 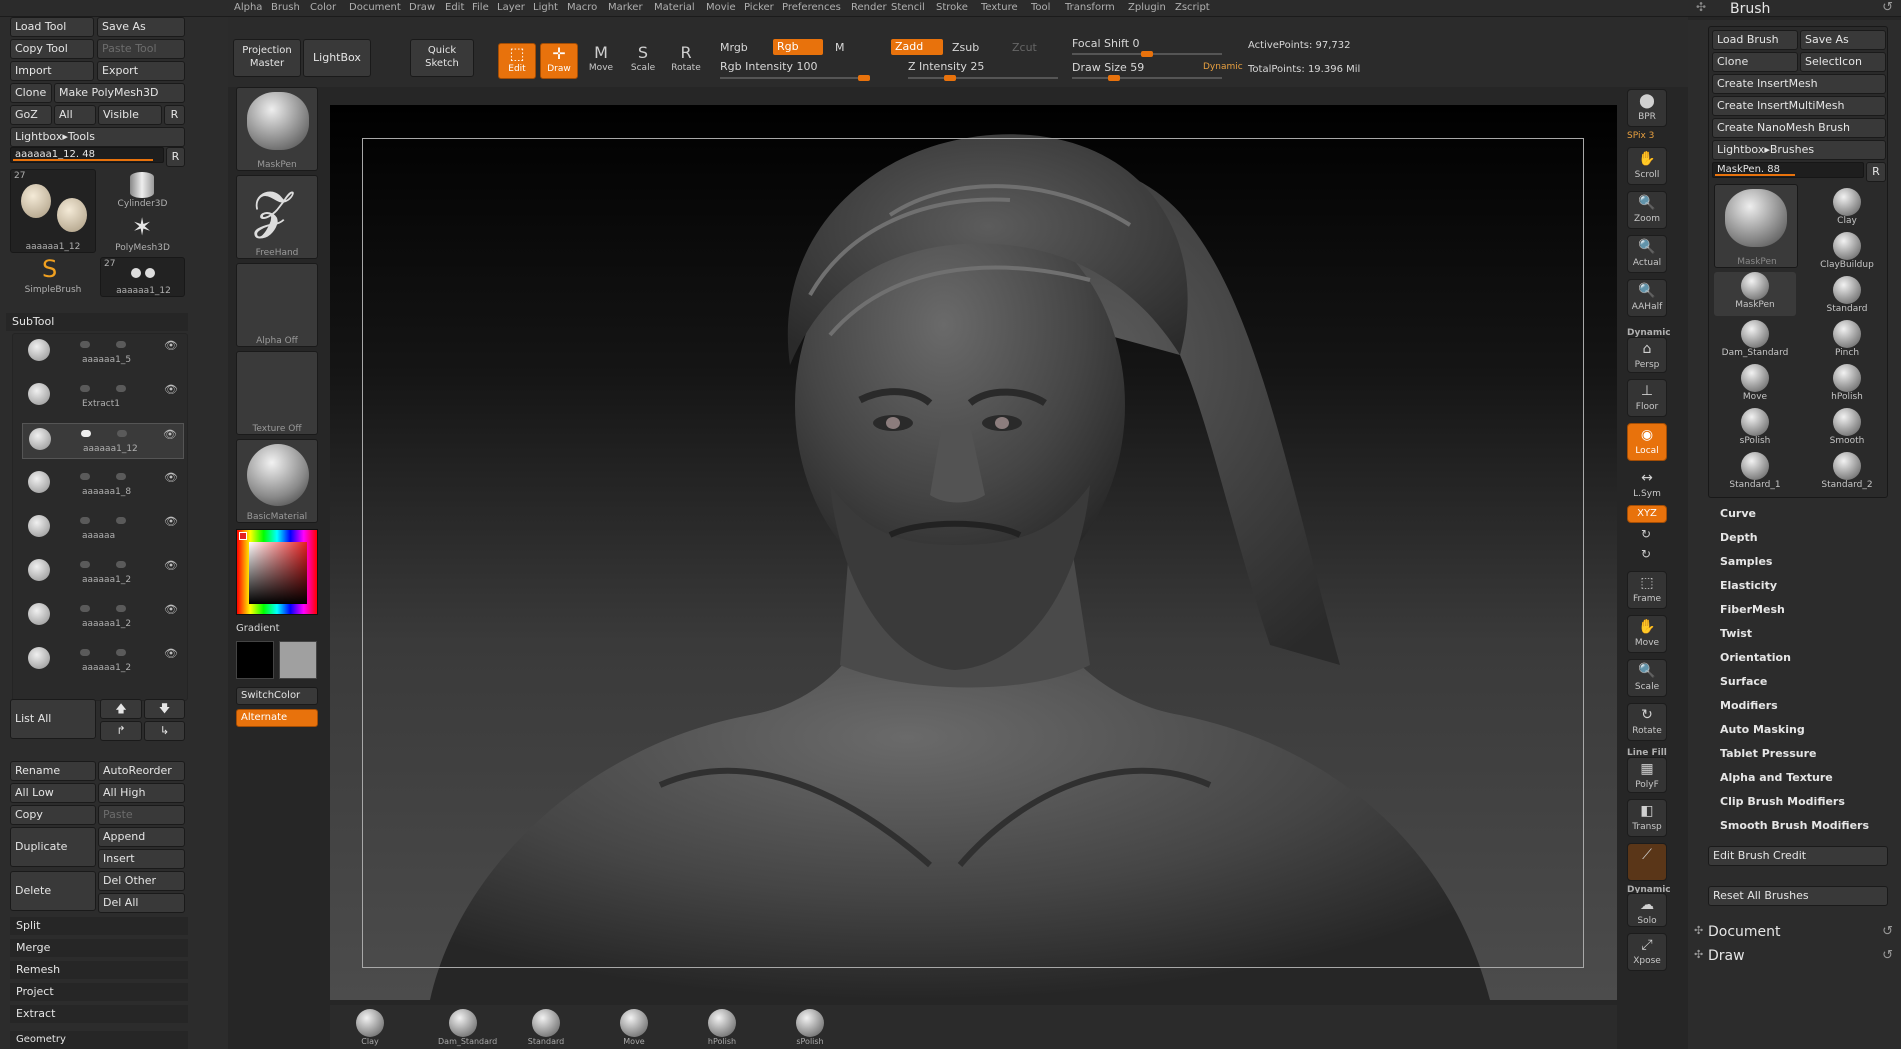 I want to click on extract-section: Extract, so click(x=99, y=1014).